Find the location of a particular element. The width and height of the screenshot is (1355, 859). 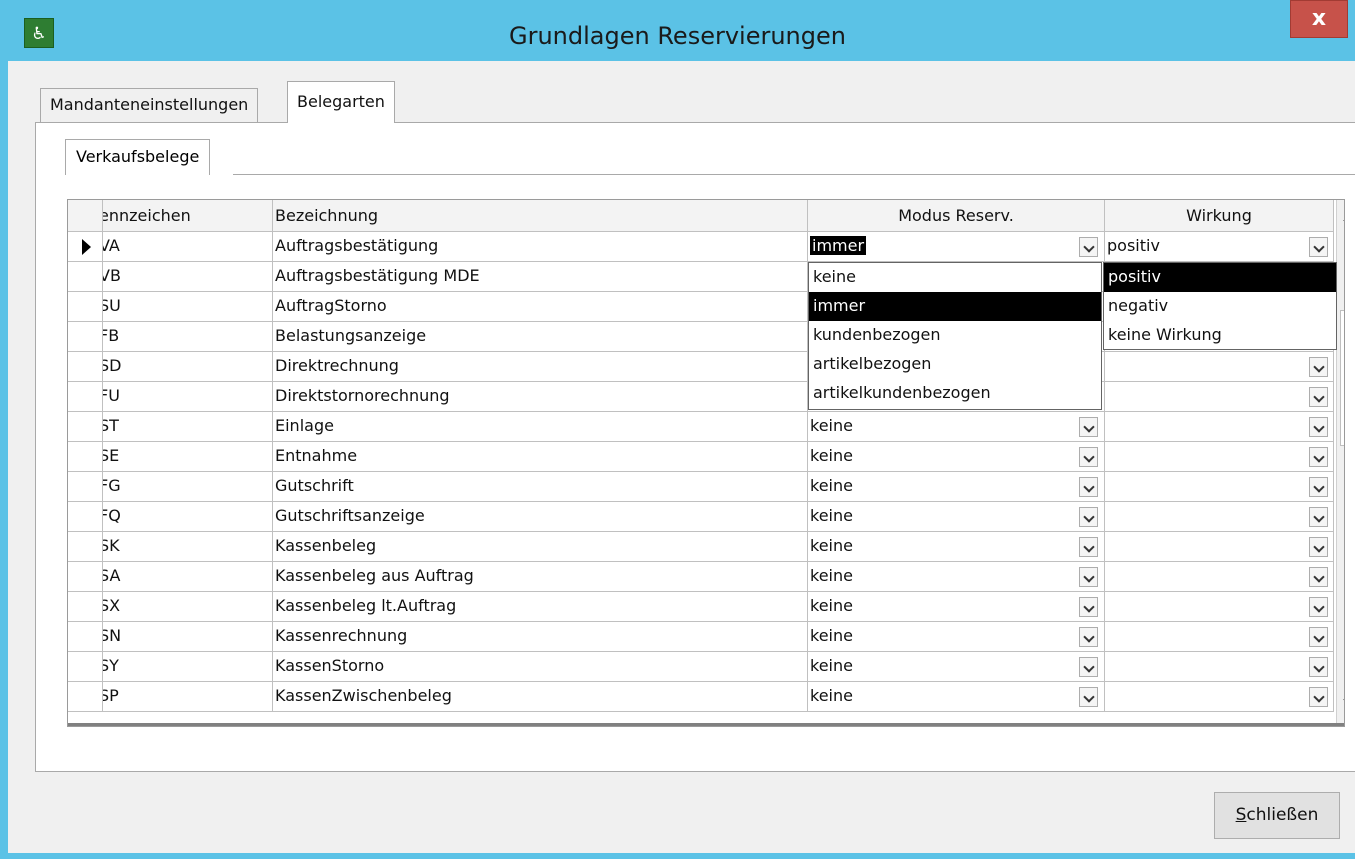

table-row: SP KassenZwischenbelegkeine is located at coordinates (701, 697).